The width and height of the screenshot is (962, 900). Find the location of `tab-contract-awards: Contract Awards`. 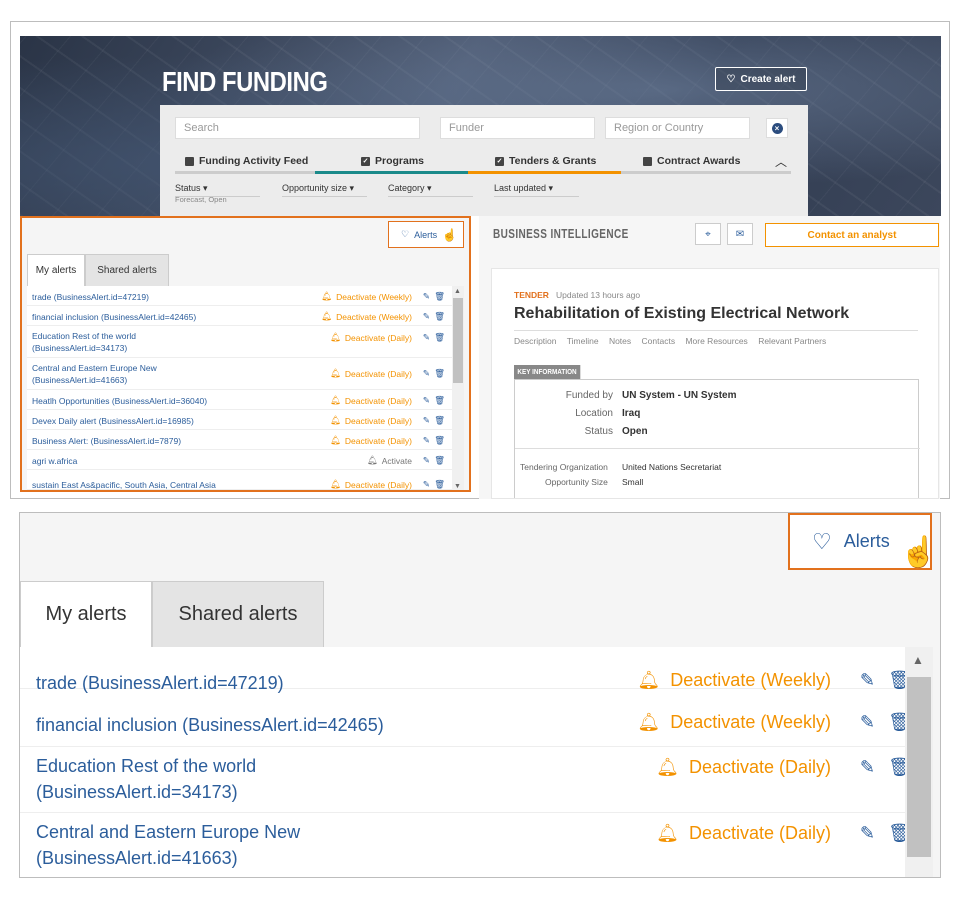

tab-contract-awards: Contract Awards is located at coordinates (691, 161).